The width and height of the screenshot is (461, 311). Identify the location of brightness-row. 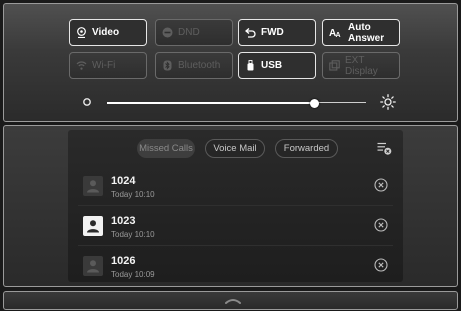
(230, 102).